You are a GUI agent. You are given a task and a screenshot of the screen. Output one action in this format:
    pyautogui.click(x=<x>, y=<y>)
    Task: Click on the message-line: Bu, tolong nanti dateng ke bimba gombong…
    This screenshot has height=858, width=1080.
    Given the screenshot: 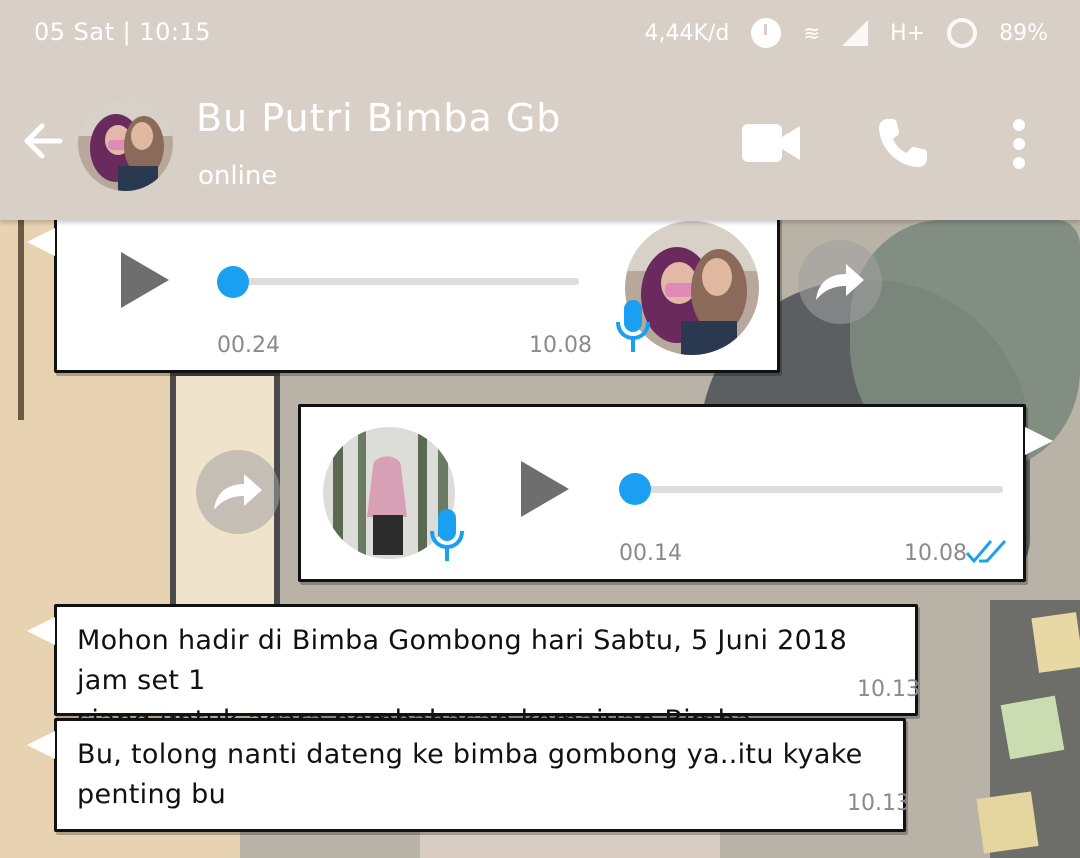 What is the action you would take?
    pyautogui.click(x=470, y=774)
    